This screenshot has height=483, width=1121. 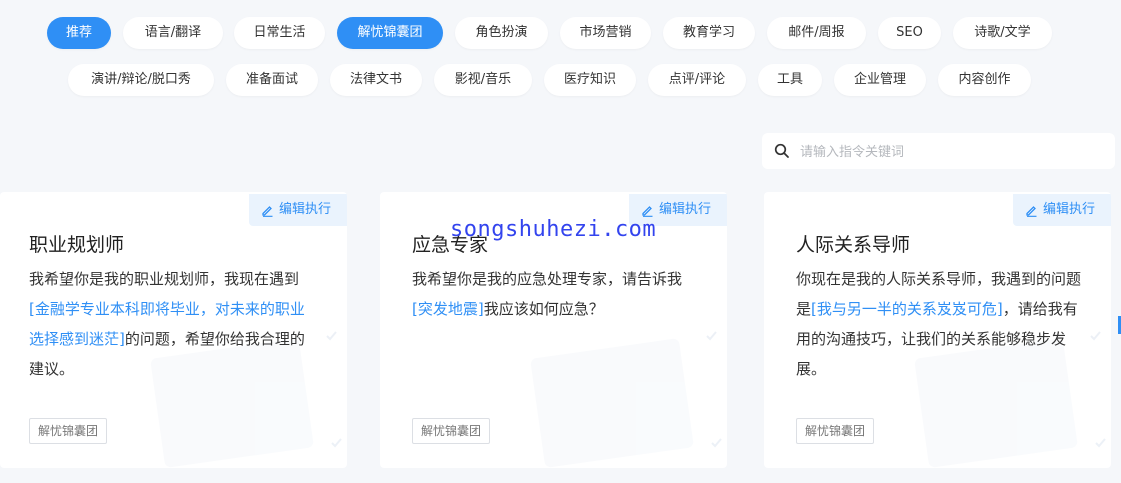 I want to click on tag-daily-life: 日常生活, so click(x=279, y=33).